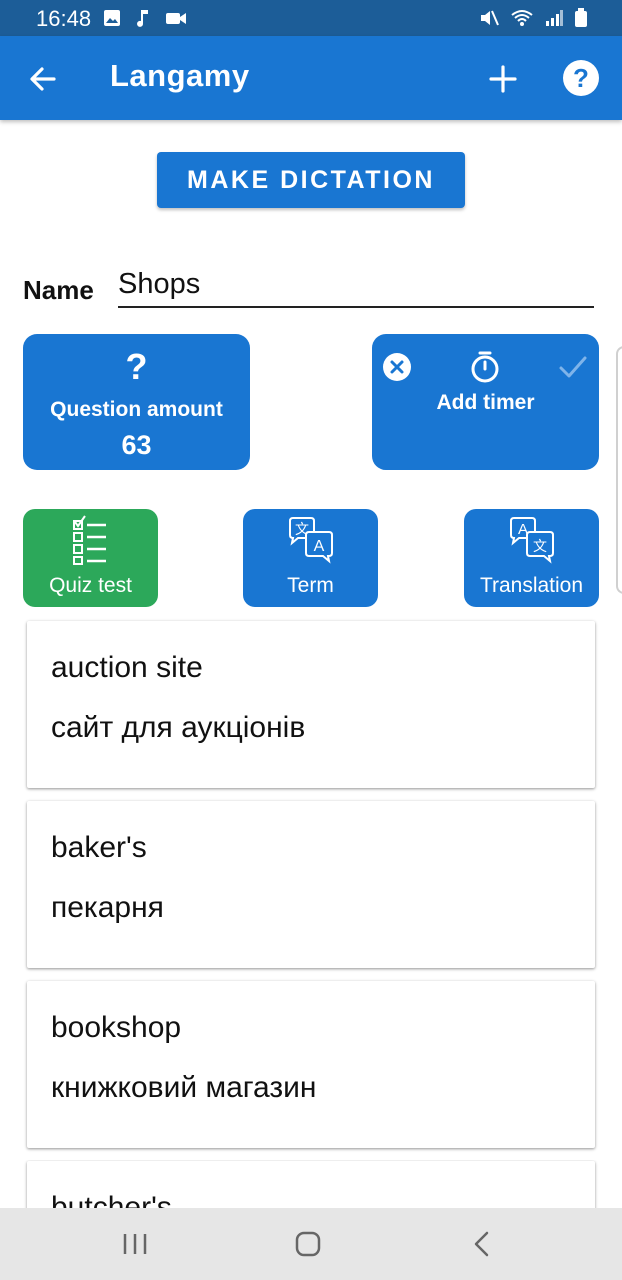 This screenshot has width=622, height=1280. What do you see at coordinates (356, 285) in the screenshot?
I see `name-input: Shops` at bounding box center [356, 285].